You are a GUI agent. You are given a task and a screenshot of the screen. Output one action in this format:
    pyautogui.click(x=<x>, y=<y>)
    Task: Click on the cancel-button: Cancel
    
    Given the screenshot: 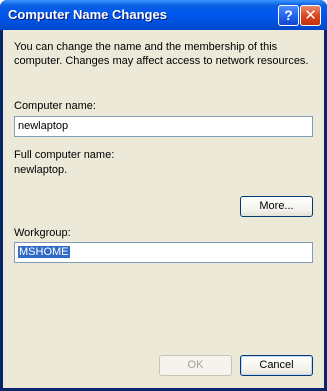 What is the action you would take?
    pyautogui.click(x=276, y=365)
    